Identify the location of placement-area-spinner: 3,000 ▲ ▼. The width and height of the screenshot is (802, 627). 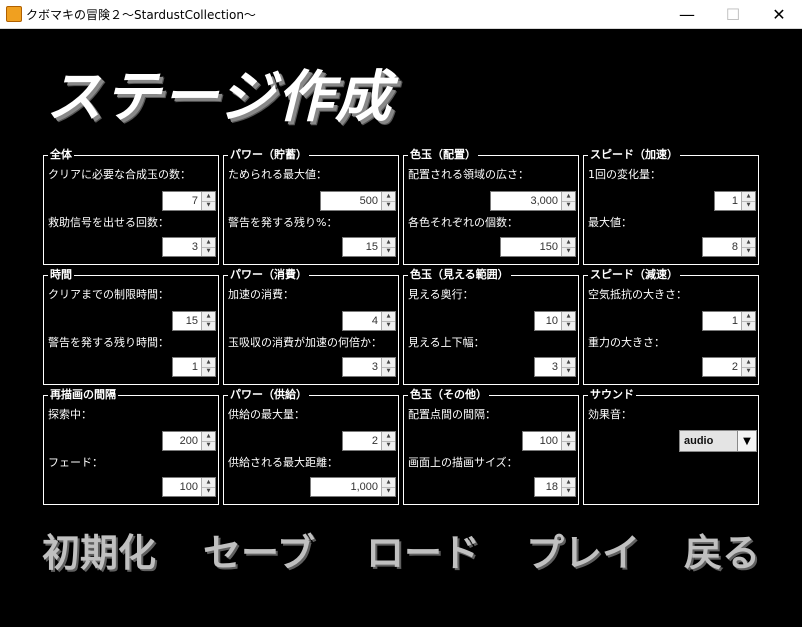
(533, 201).